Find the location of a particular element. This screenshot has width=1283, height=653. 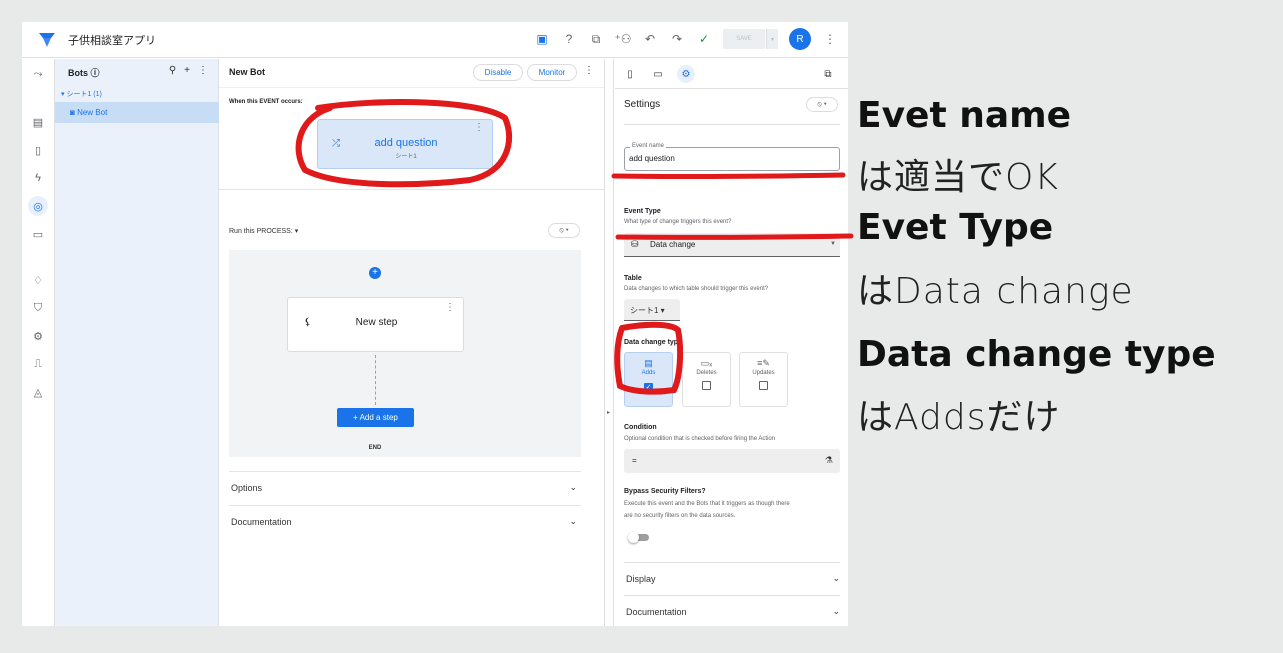

note-event-type-heading: Evet Type is located at coordinates (955, 227).